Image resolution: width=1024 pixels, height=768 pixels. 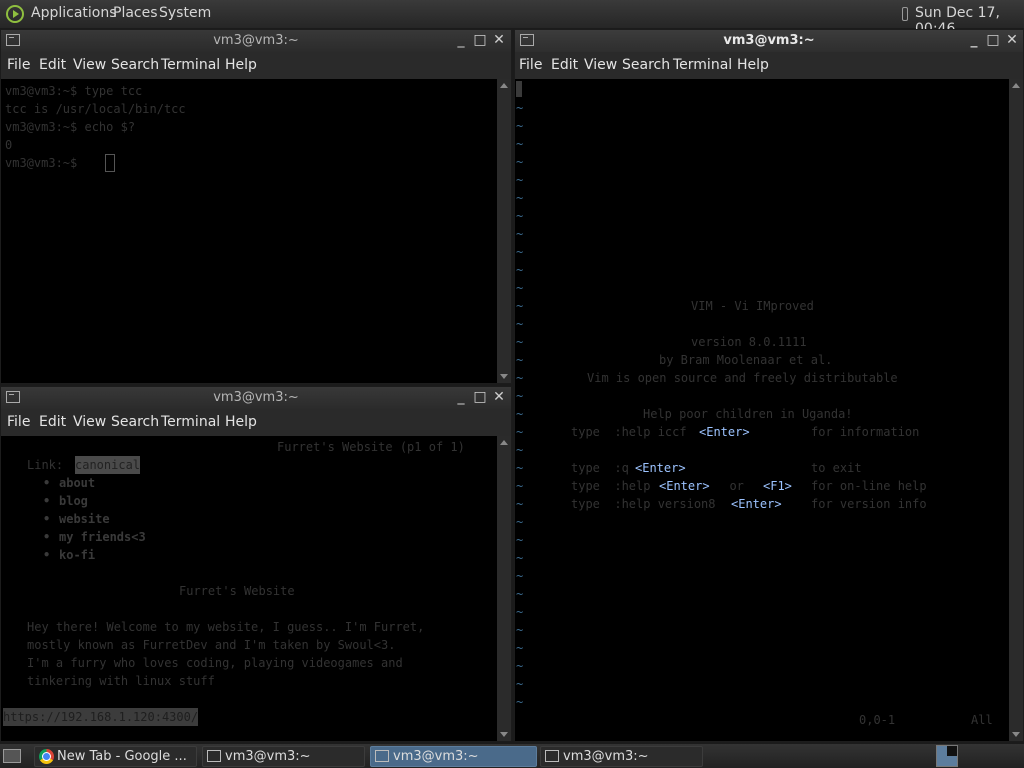 I want to click on nav-link-blog: blog, so click(x=73, y=501).